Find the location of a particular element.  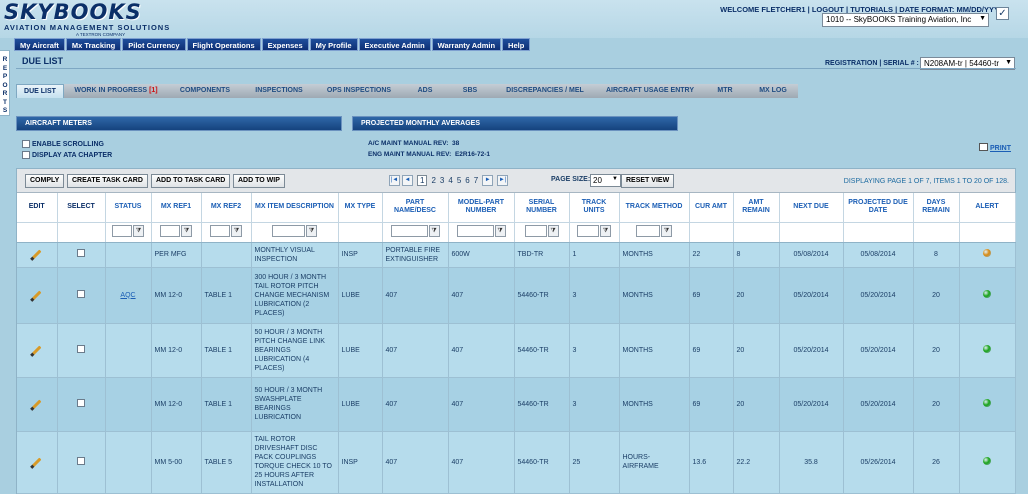

column-header: CUR AMT is located at coordinates (711, 208).